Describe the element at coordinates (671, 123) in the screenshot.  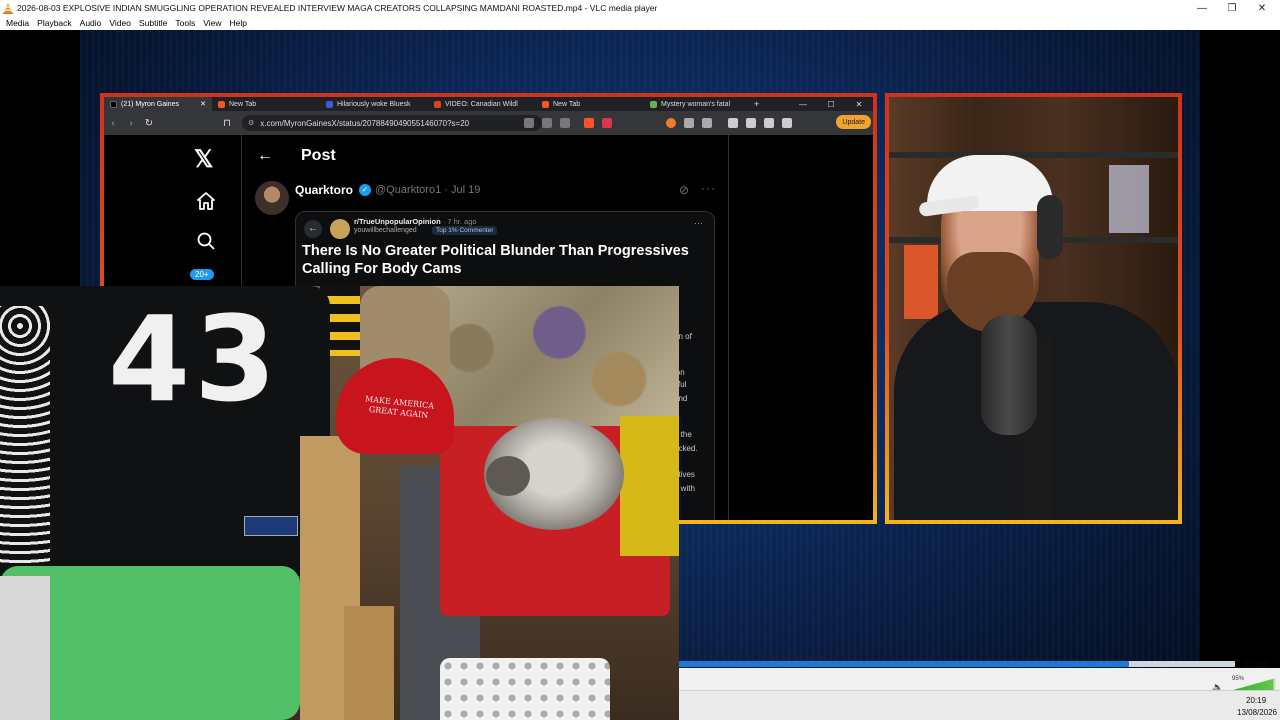
I see `extension-icon` at that location.